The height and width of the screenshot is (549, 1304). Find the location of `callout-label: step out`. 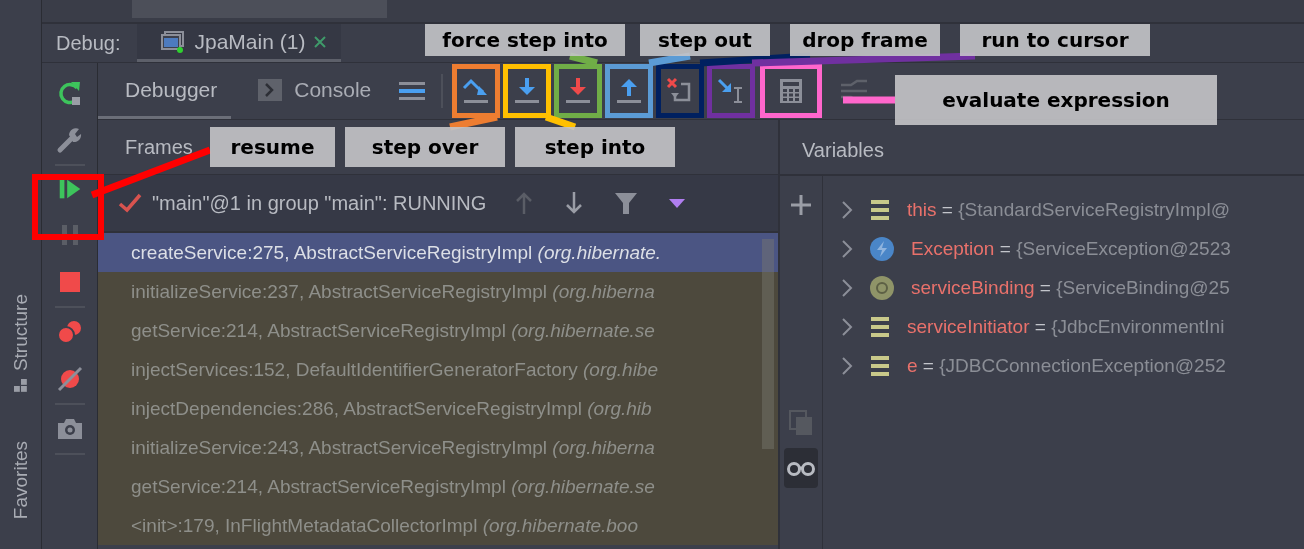

callout-label: step out is located at coordinates (705, 40).